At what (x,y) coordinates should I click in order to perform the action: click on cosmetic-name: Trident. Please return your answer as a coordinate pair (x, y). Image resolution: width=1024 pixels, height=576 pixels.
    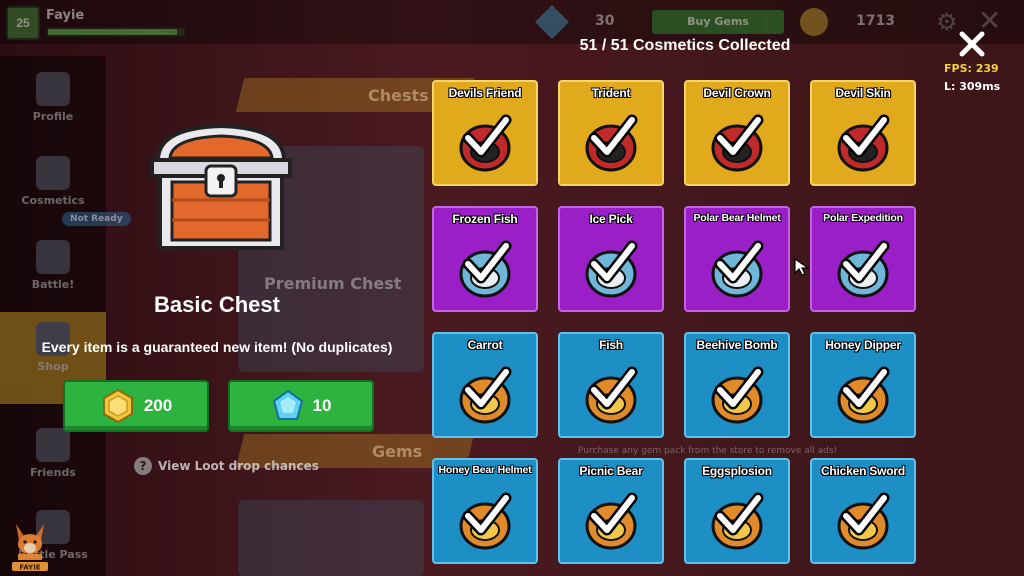
    Looking at the image, I should click on (611, 93).